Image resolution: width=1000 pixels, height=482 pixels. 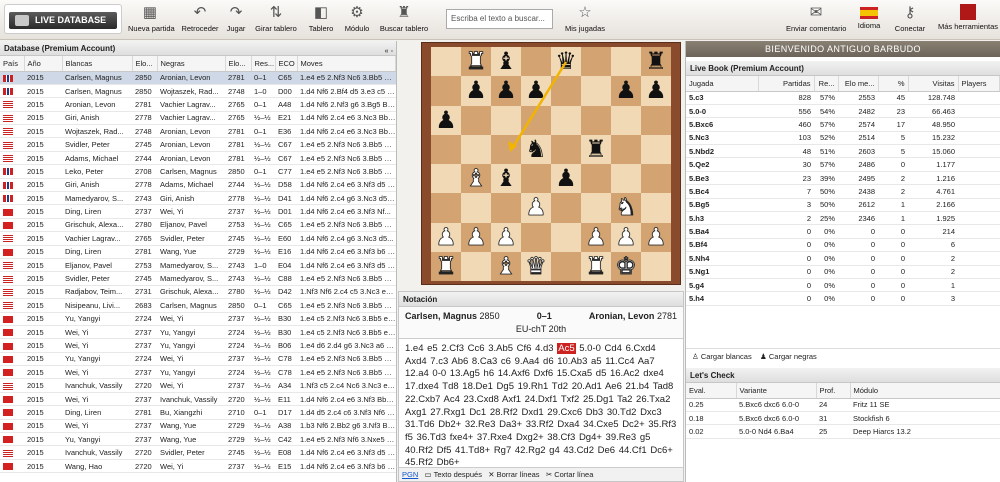 What do you see at coordinates (843, 178) in the screenshot?
I see `table-row: 5.Be3 23 39% 2495 2 1.216` at bounding box center [843, 178].